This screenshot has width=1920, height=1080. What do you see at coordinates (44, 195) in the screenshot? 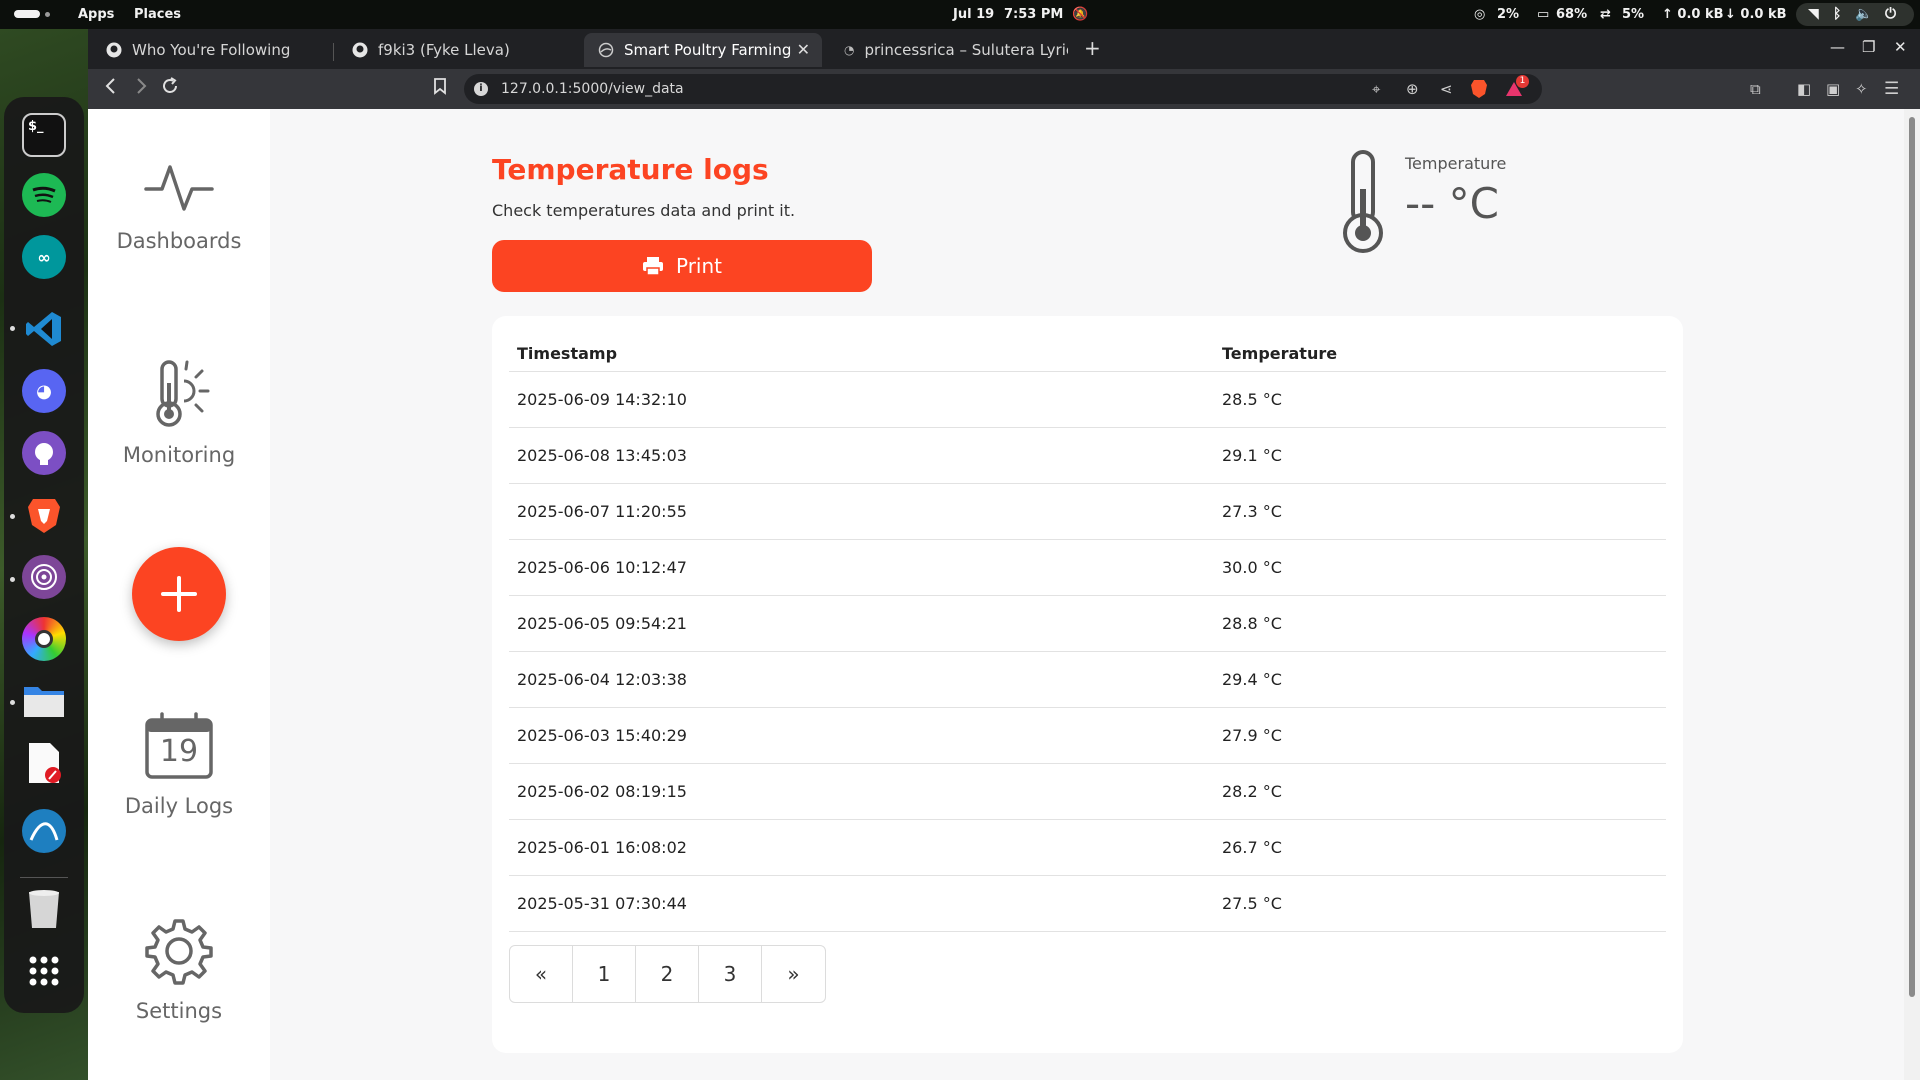
I see `spotify-icon` at bounding box center [44, 195].